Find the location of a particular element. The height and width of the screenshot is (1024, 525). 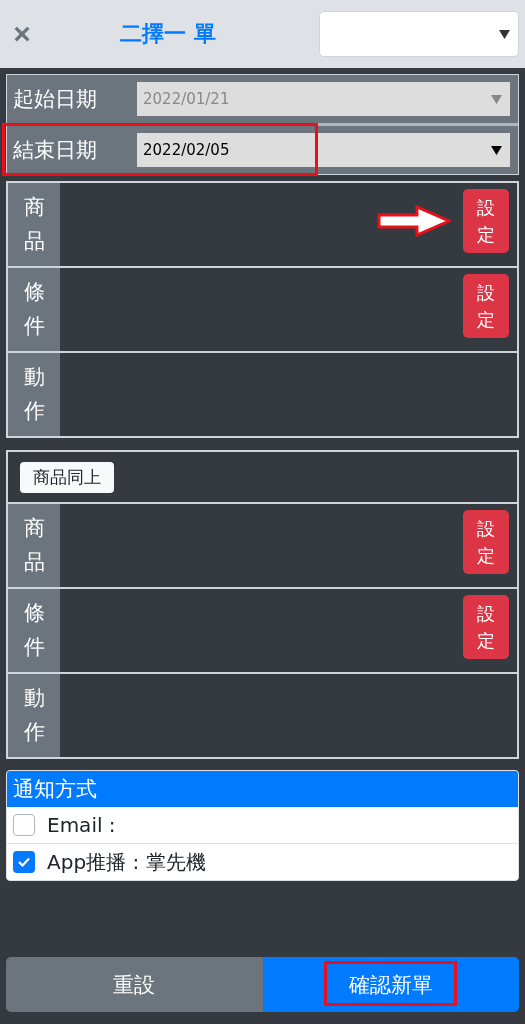

page-title: 二擇一 單 is located at coordinates (168, 34).